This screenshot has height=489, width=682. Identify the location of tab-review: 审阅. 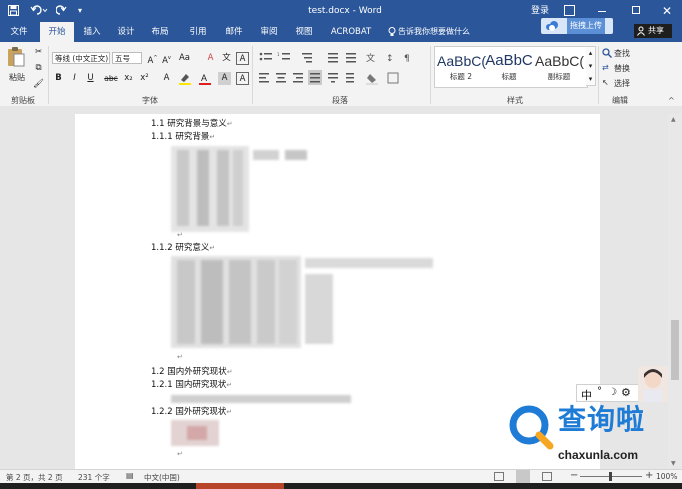
(269, 32).